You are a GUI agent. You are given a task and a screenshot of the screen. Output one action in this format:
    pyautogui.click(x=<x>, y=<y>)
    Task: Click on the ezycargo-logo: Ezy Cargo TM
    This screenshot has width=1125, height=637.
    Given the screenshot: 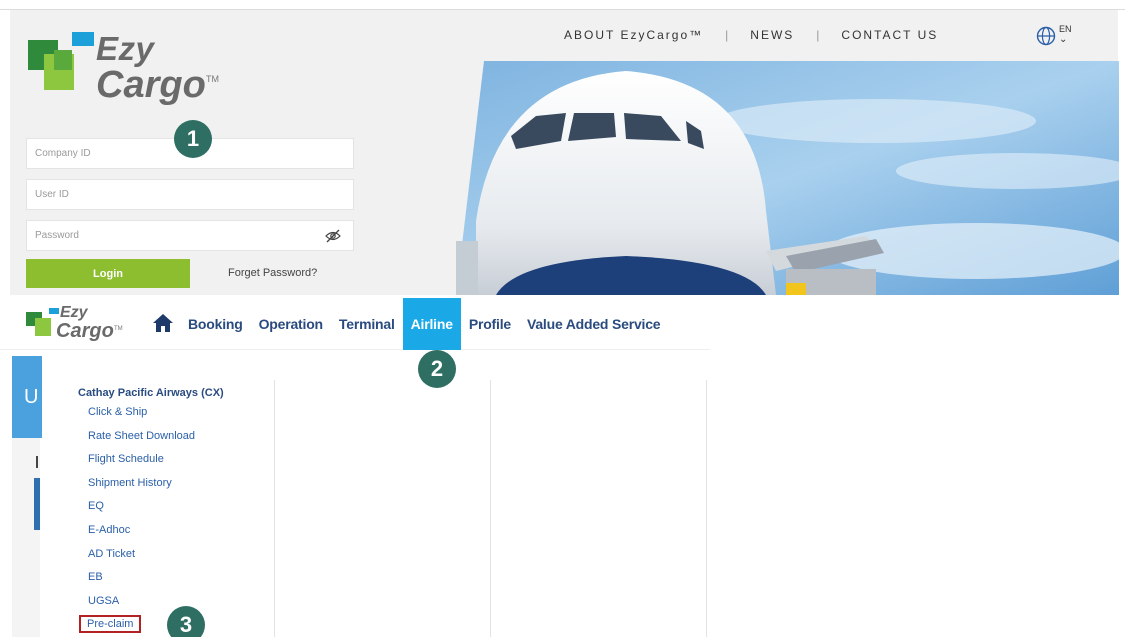 What is the action you would take?
    pyautogui.click(x=128, y=70)
    